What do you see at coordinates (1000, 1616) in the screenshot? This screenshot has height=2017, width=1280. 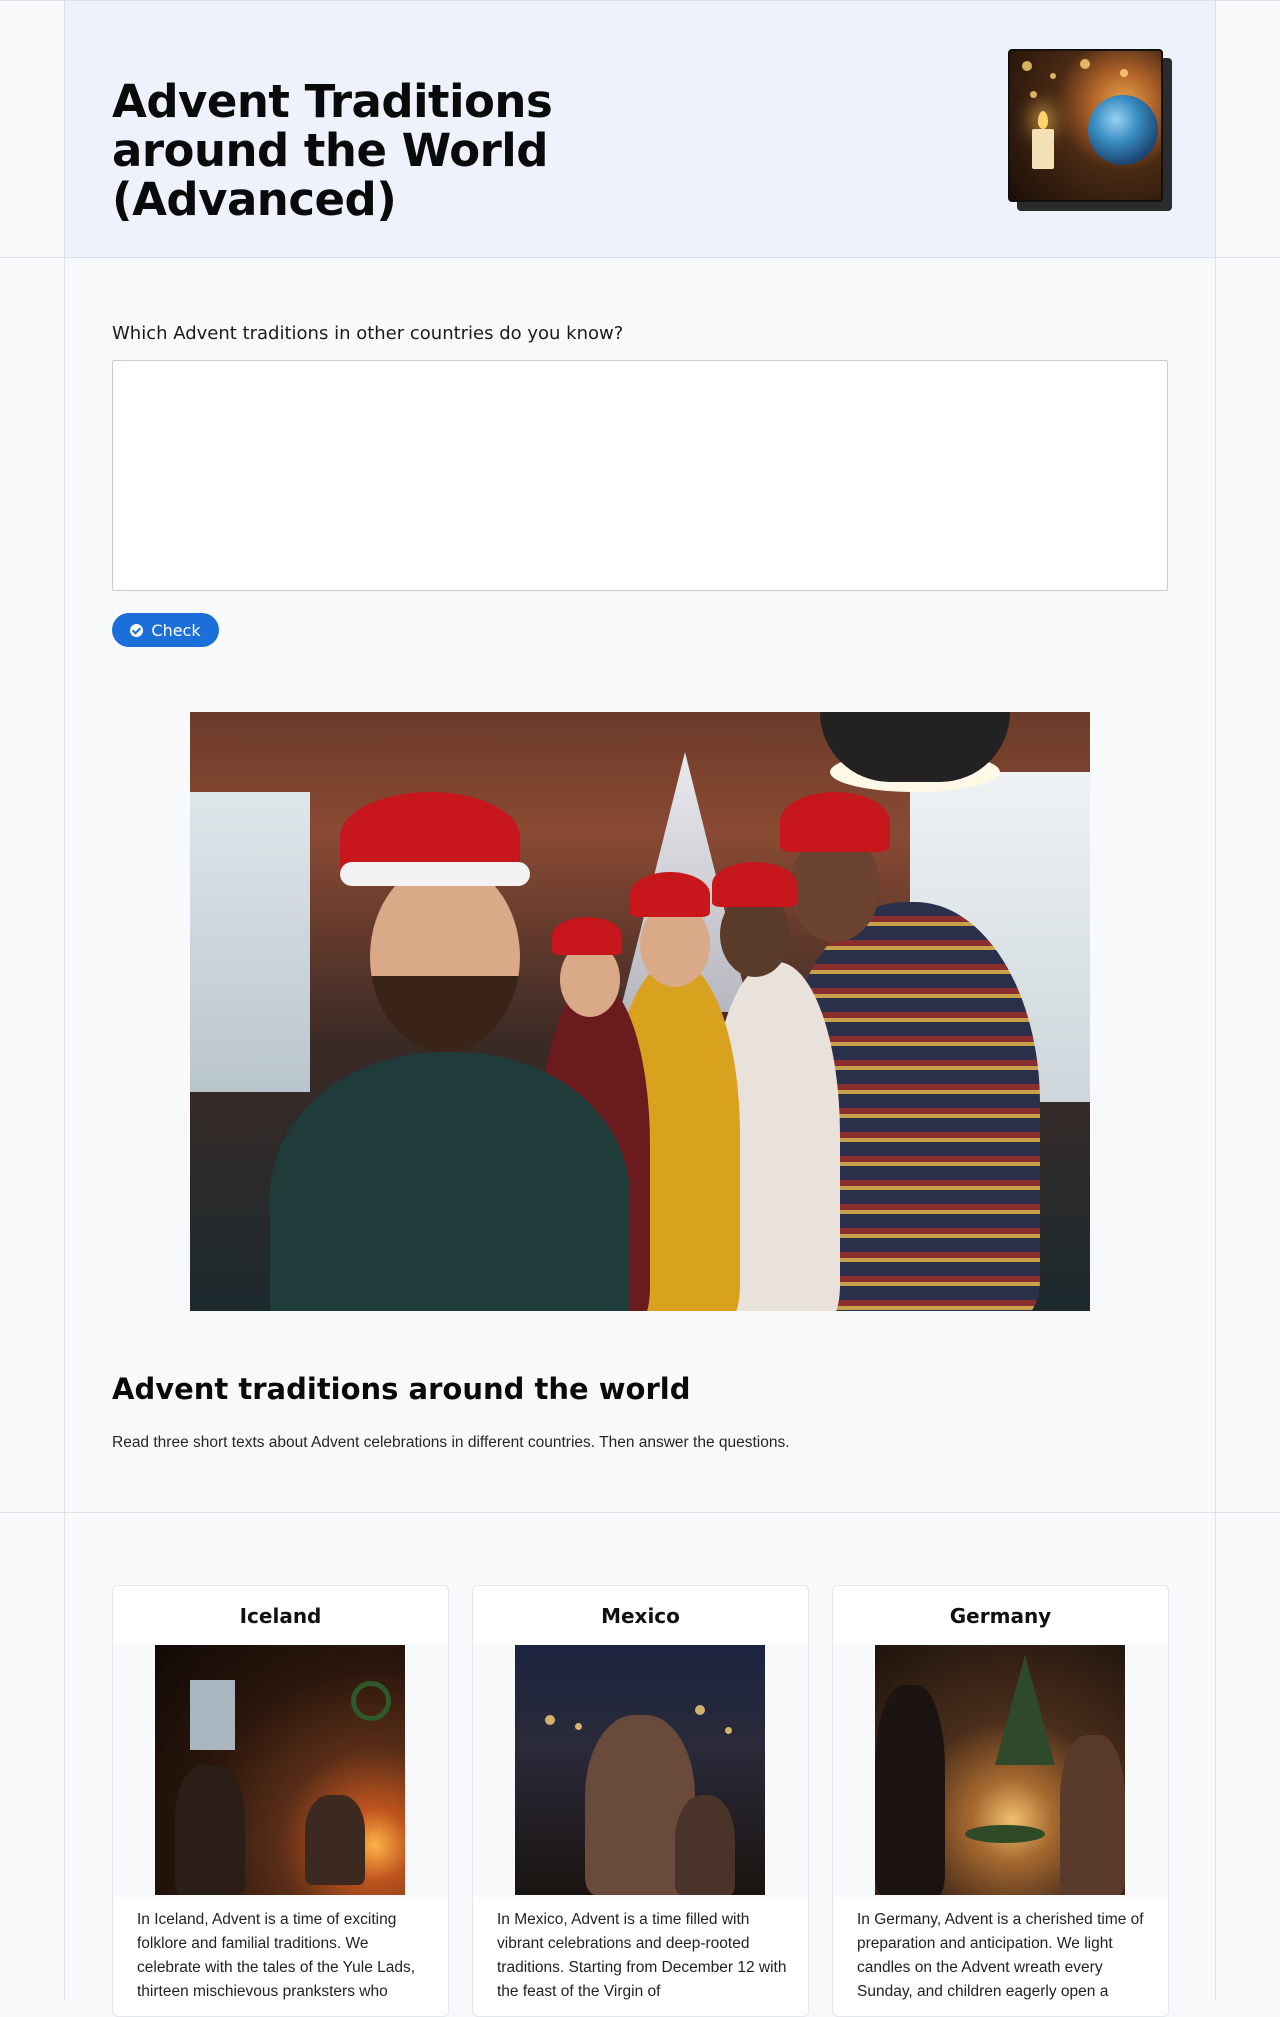 I see `card-title: Germany` at bounding box center [1000, 1616].